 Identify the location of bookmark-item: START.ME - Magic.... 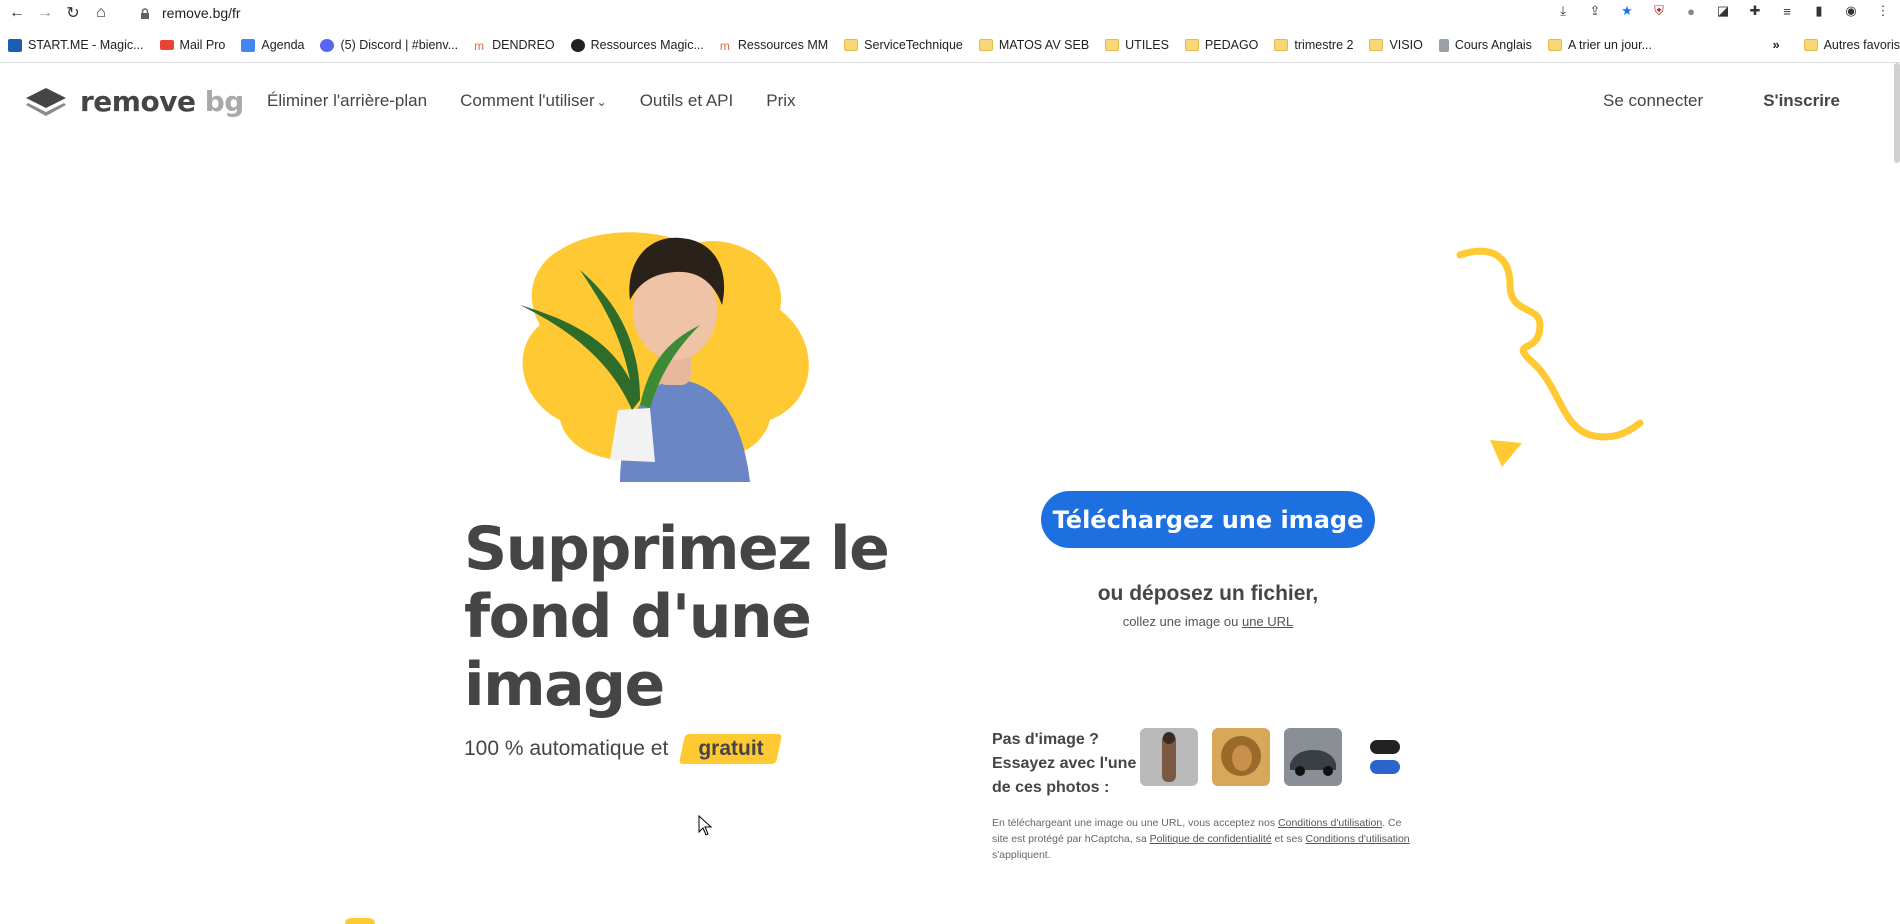
(76, 45).